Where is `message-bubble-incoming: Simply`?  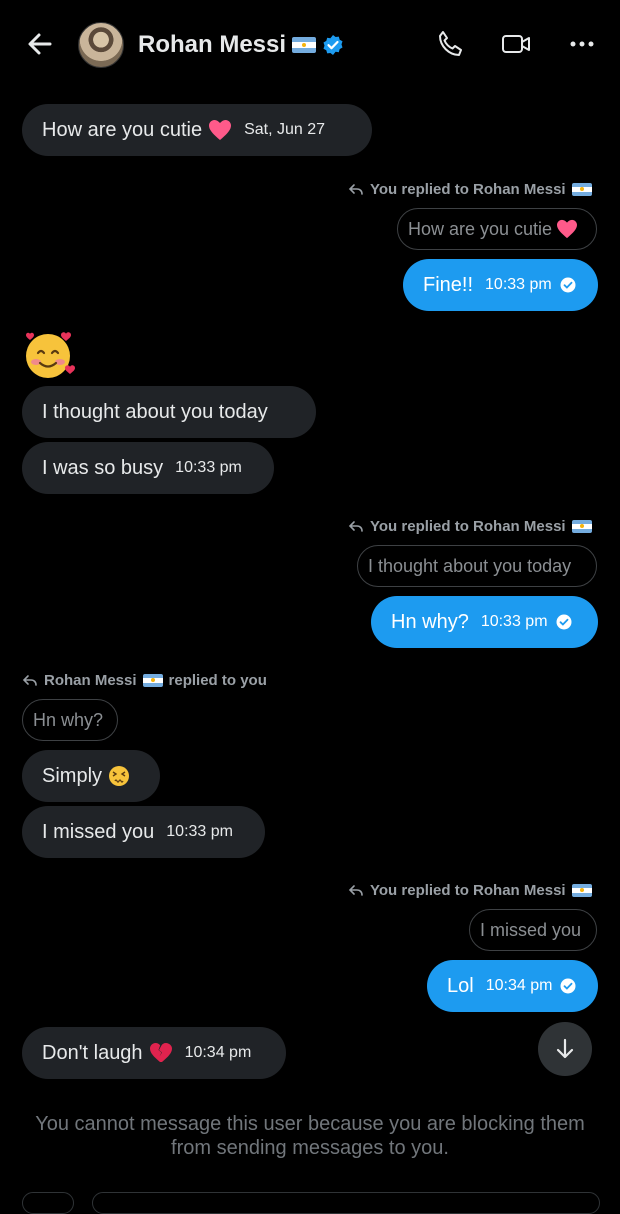 message-bubble-incoming: Simply is located at coordinates (91, 776).